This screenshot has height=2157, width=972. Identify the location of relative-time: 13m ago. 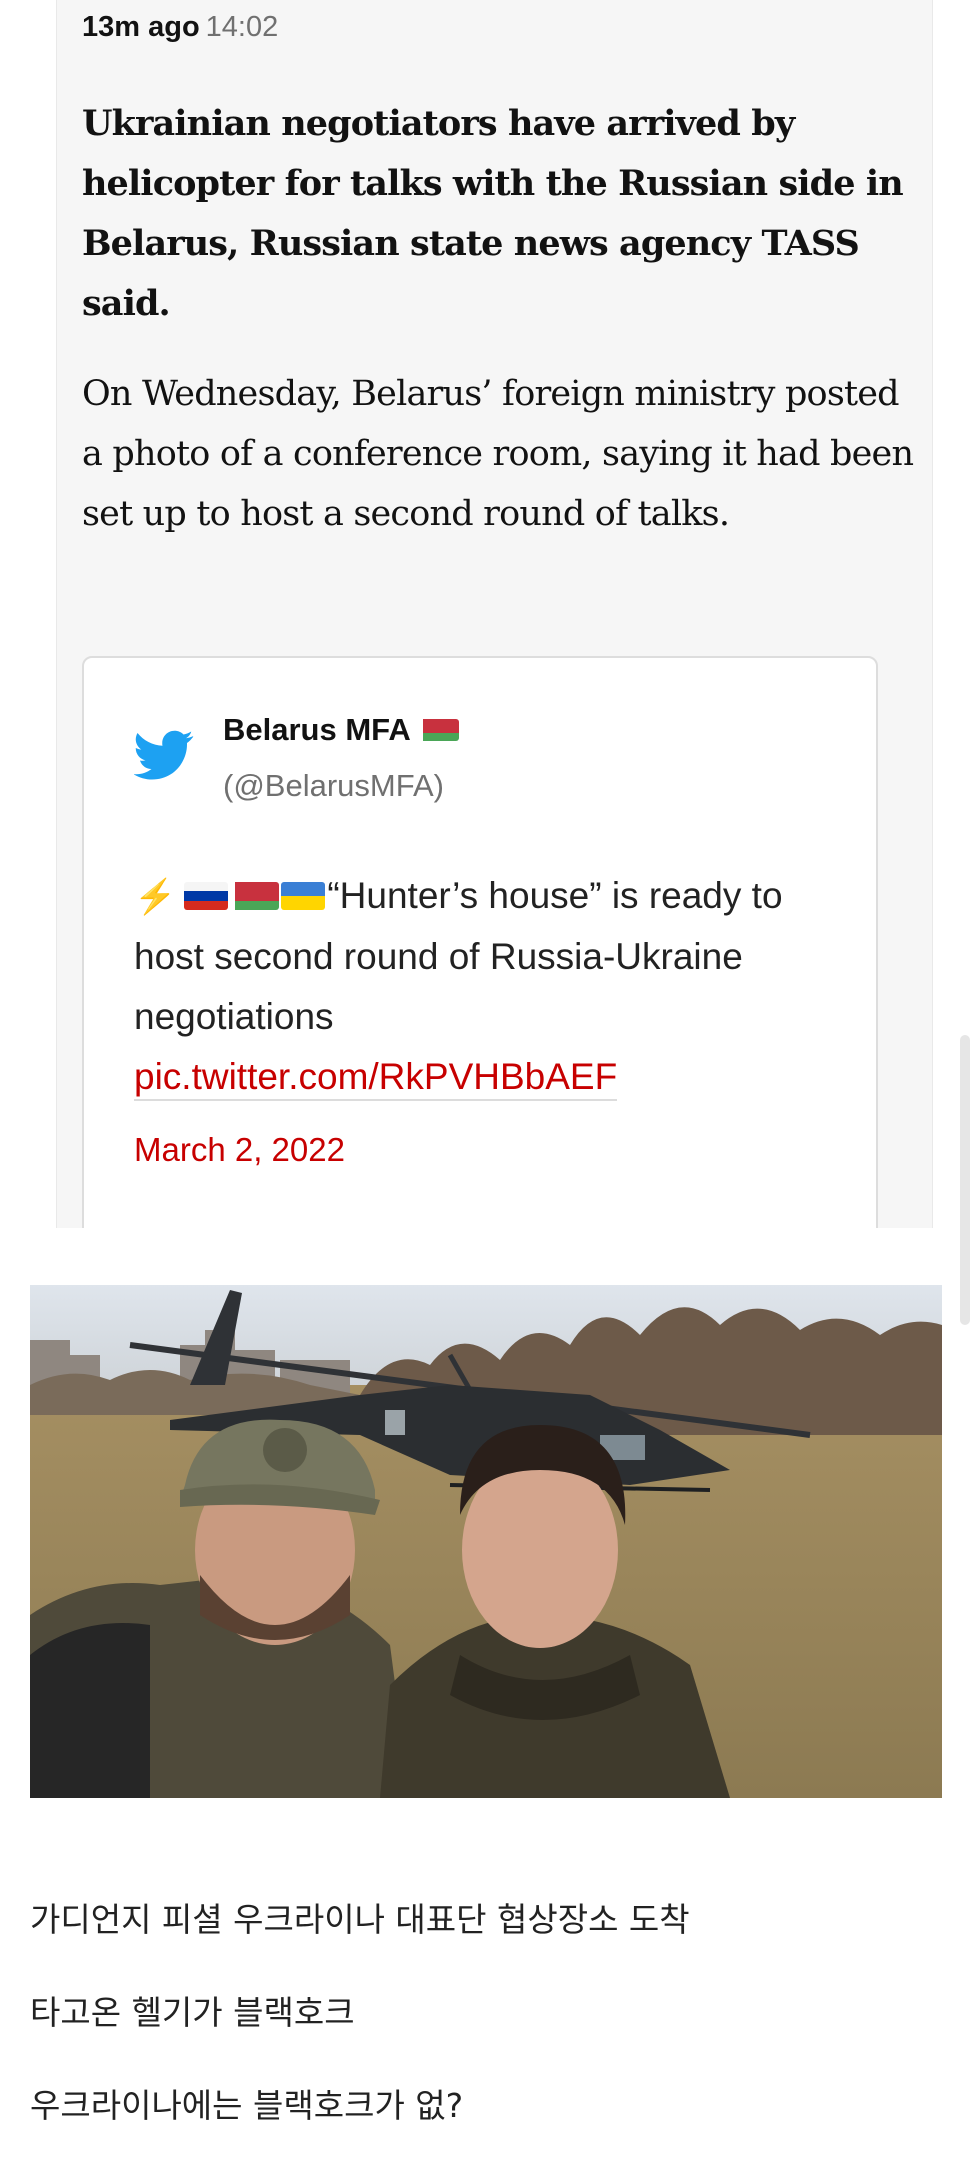
(141, 27).